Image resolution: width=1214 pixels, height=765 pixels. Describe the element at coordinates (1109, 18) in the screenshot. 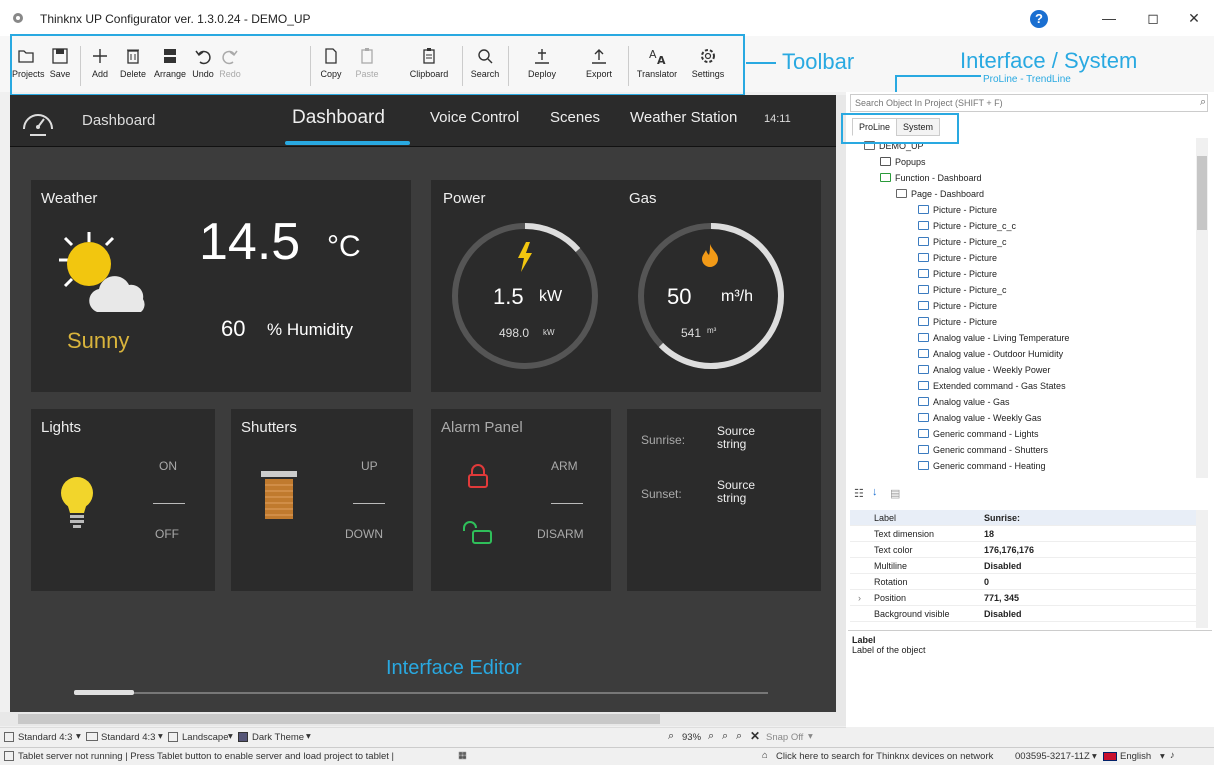

I see `minimize-button: —` at that location.